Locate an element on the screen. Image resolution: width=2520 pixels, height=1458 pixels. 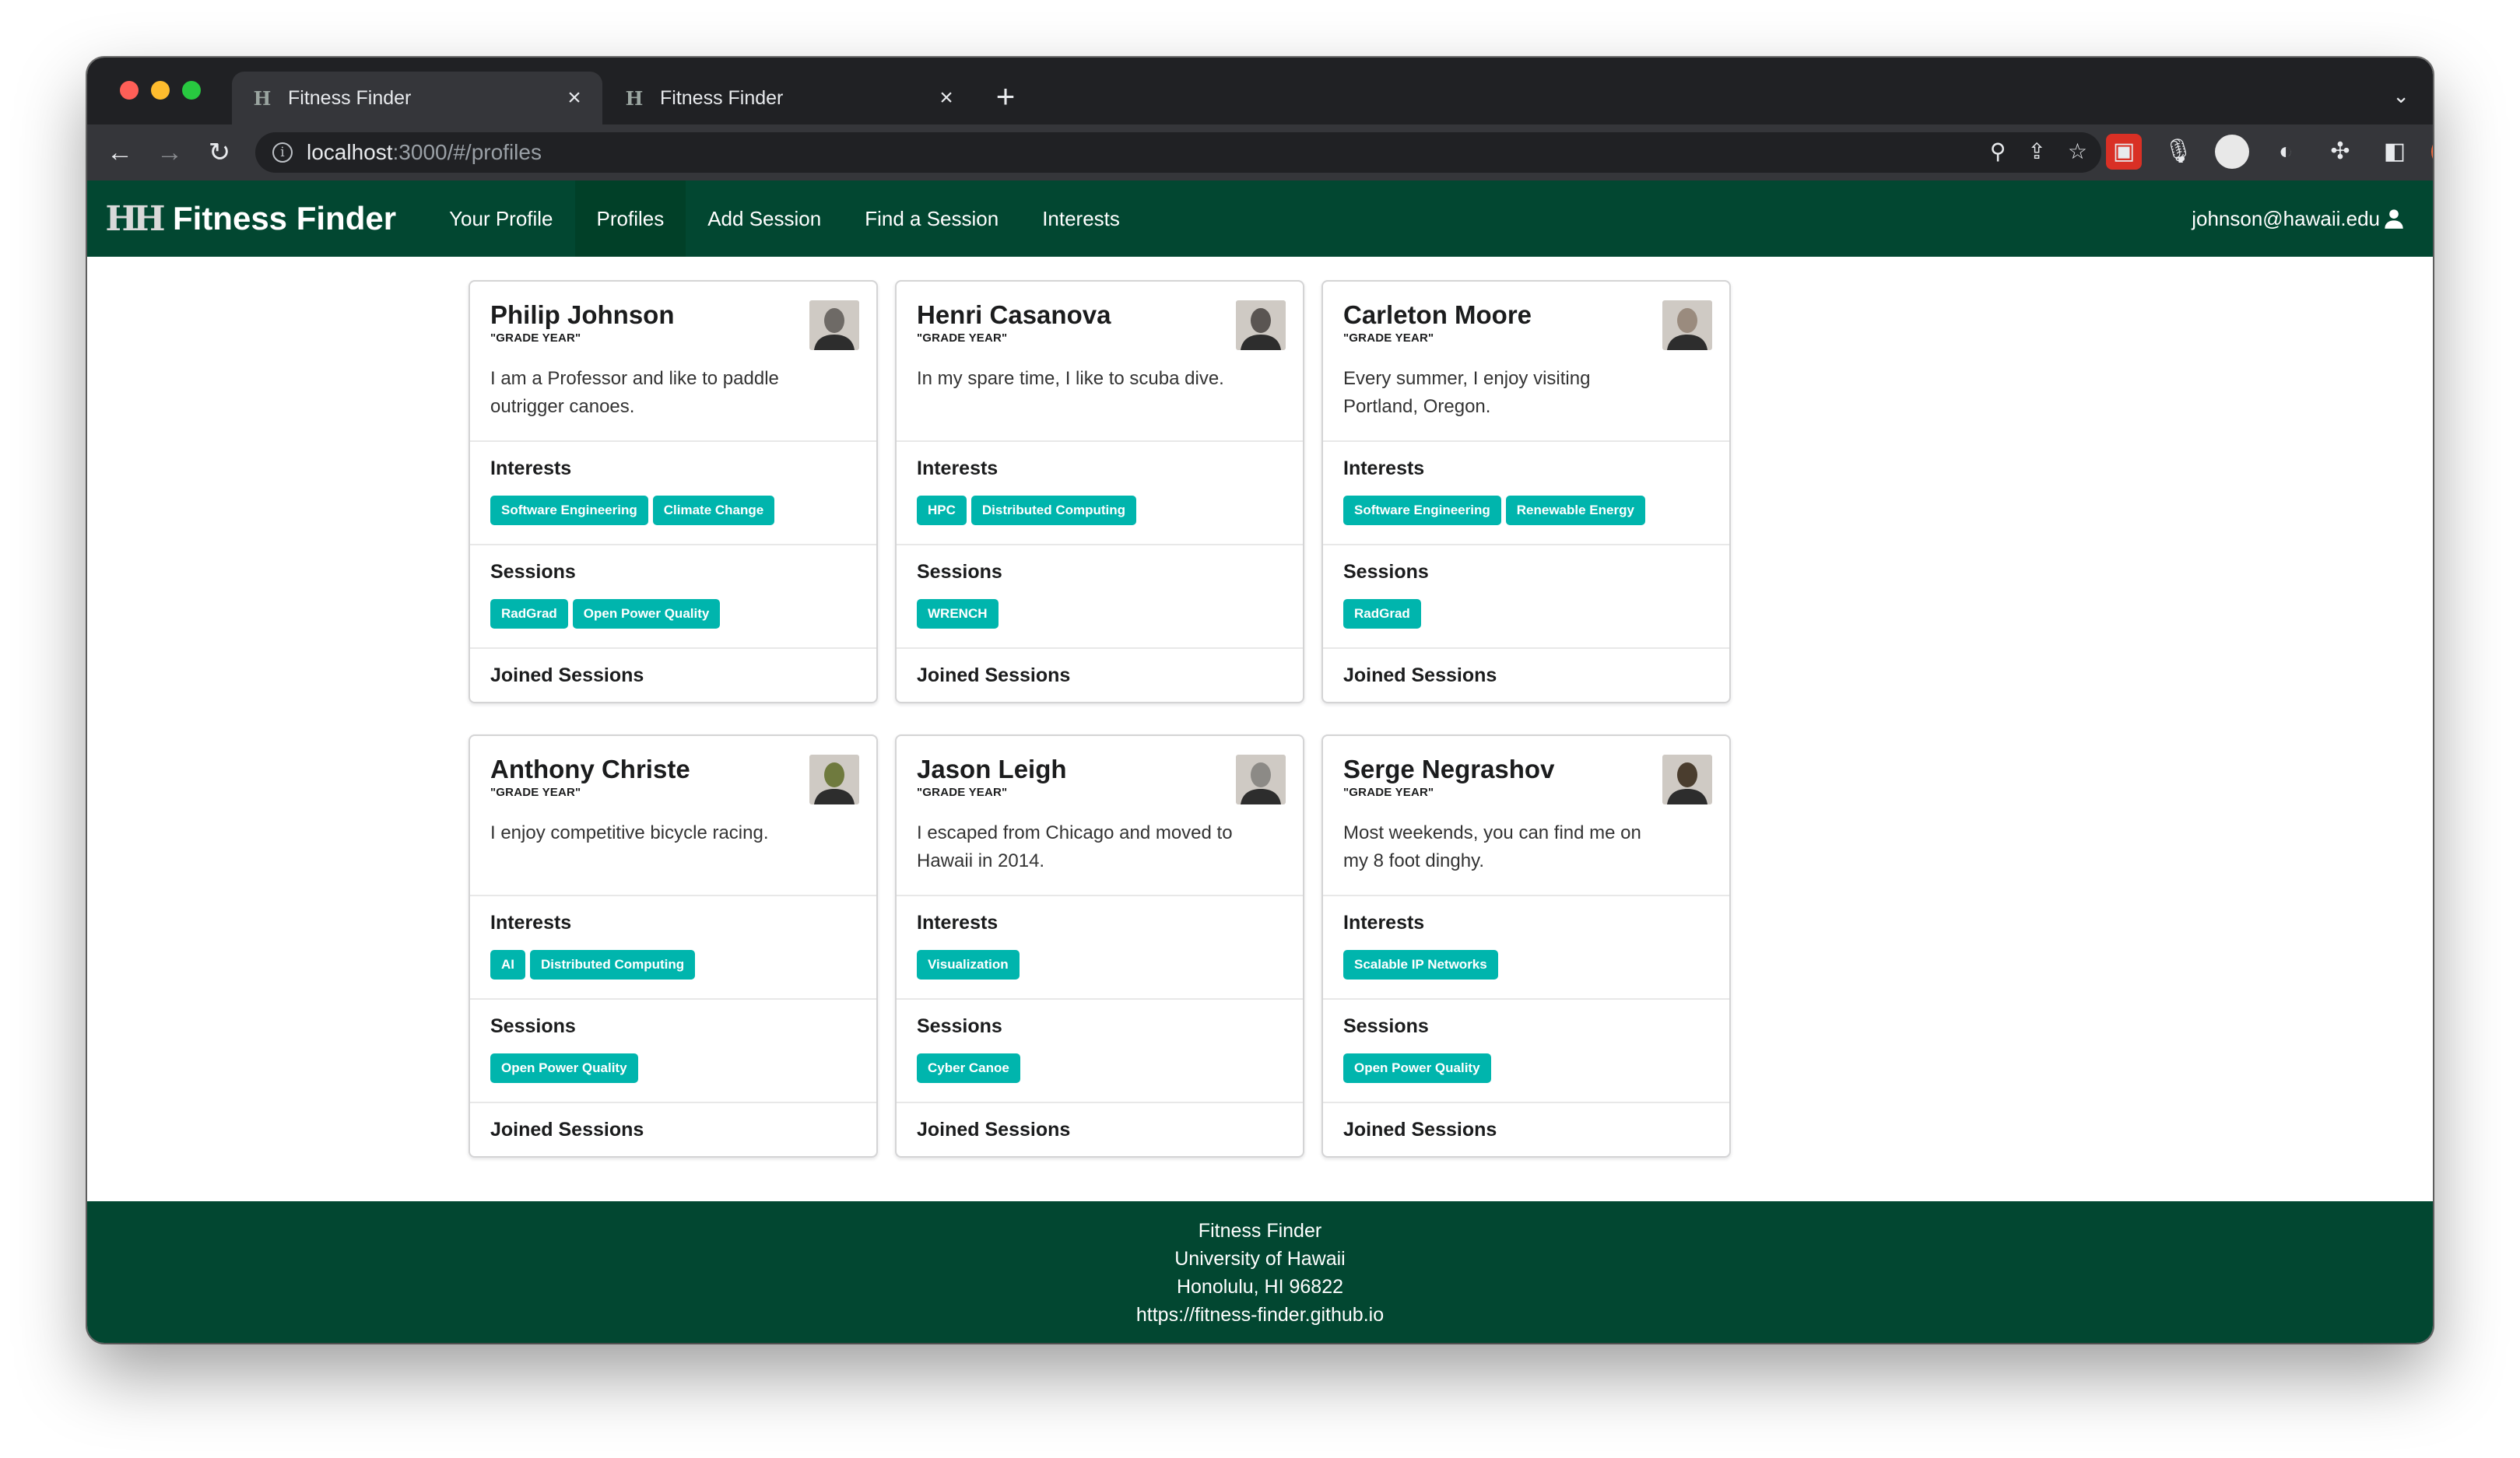
tab-search-chevron-icon: ⌄ is located at coordinates (2400, 96).